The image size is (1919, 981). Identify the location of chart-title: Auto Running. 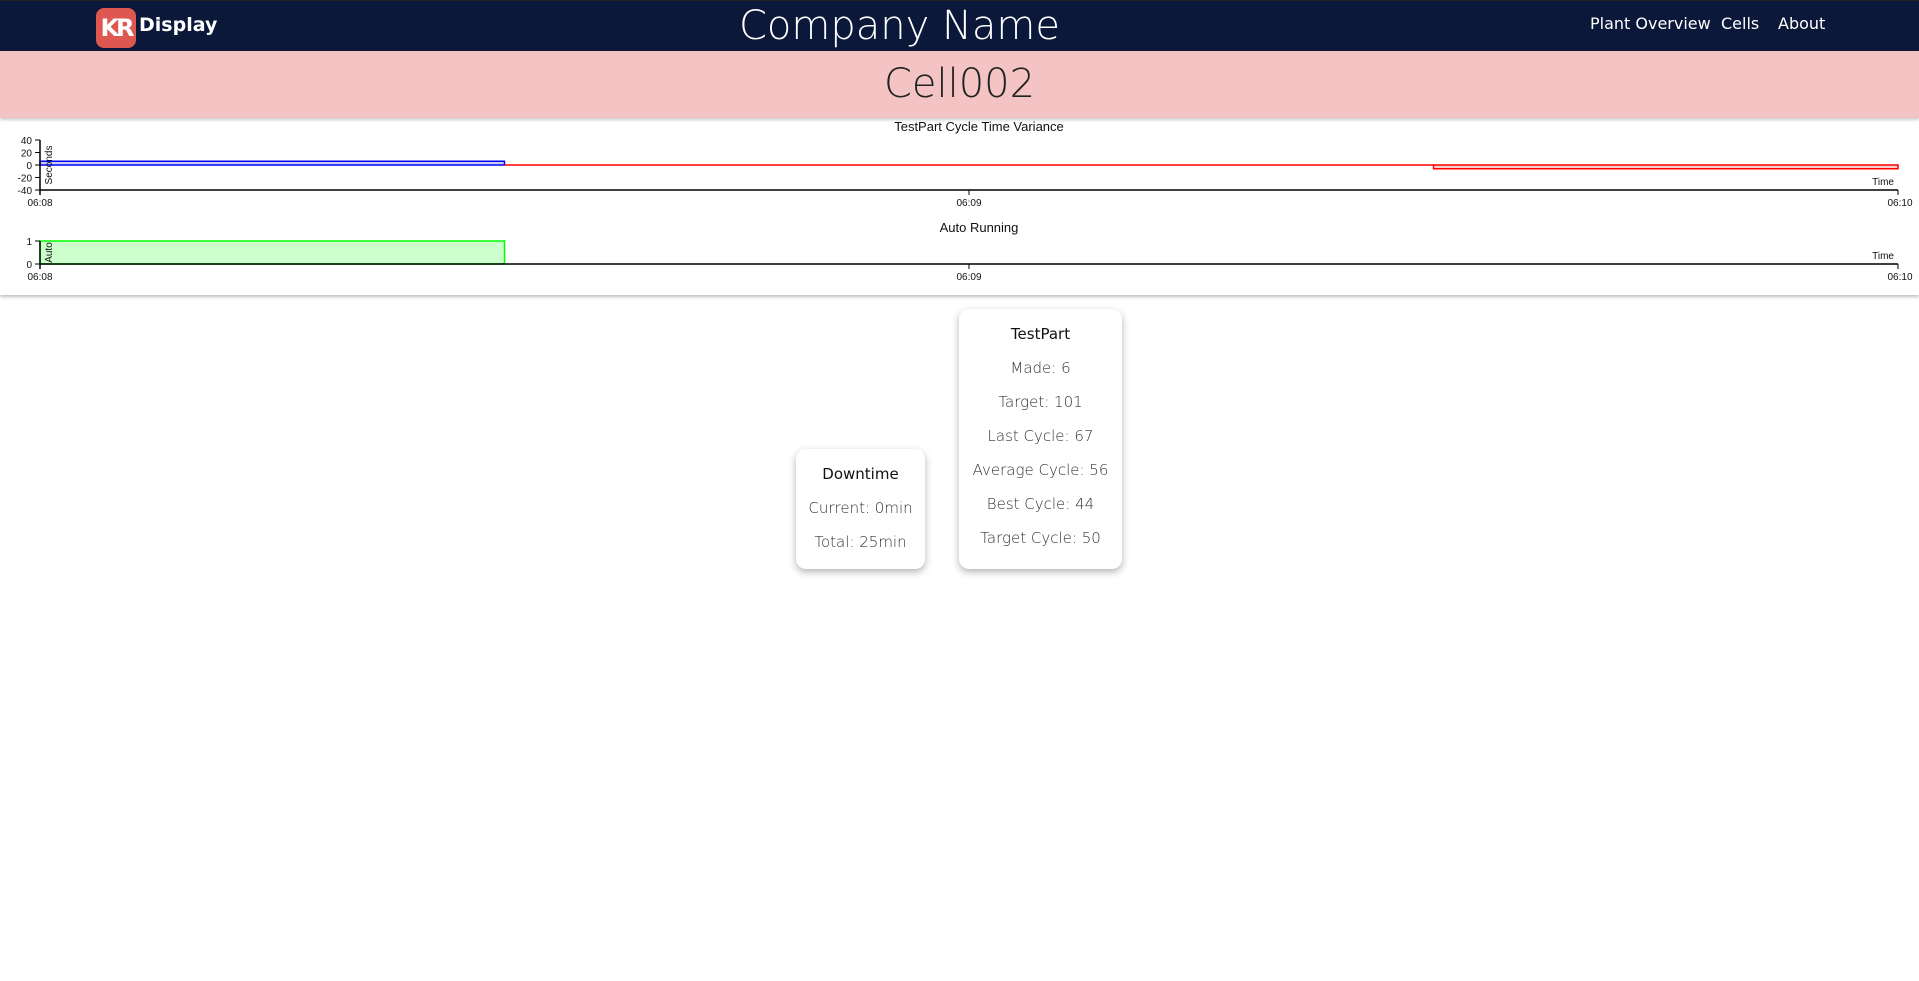
(979, 227).